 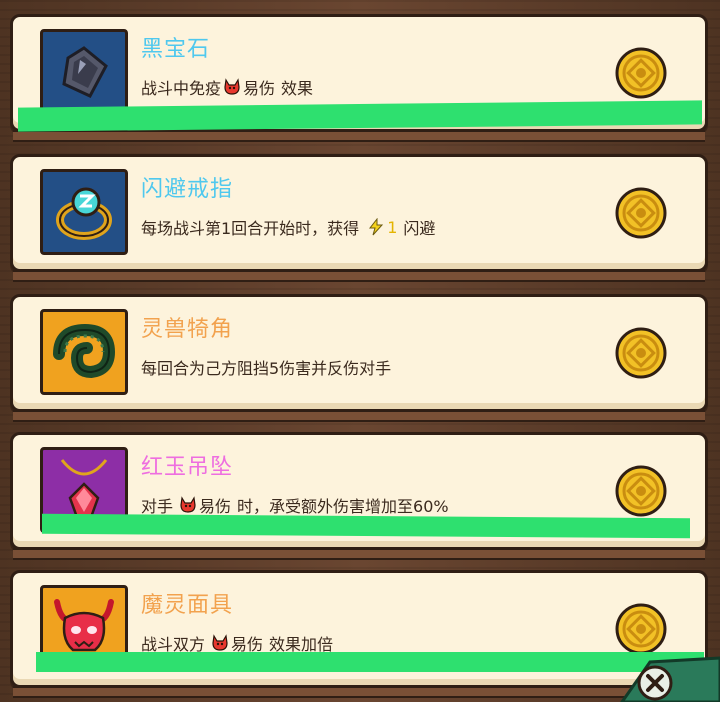 What do you see at coordinates (250, 228) in the screenshot?
I see `desc-text: 每场战斗第1回合开始时，获得` at bounding box center [250, 228].